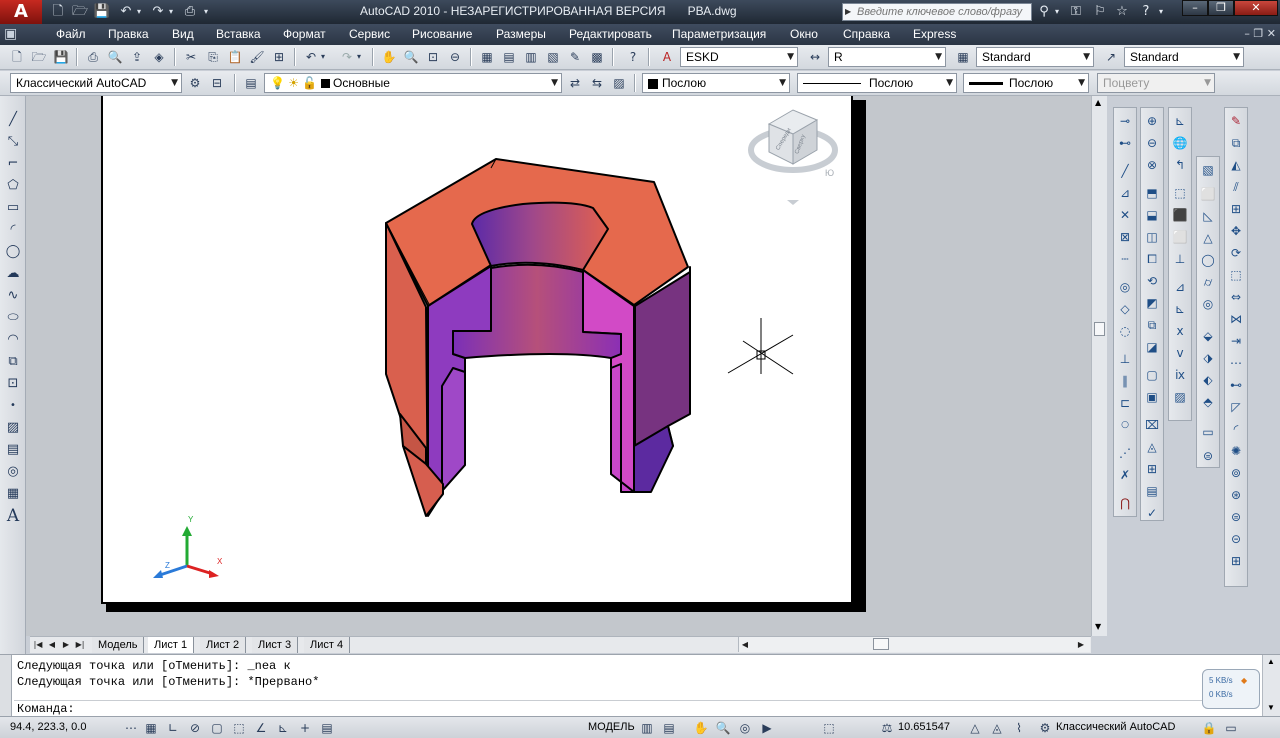 The image size is (1280, 738). Describe the element at coordinates (58, 12) in the screenshot. I see `new-file-icon: 🗋` at that location.